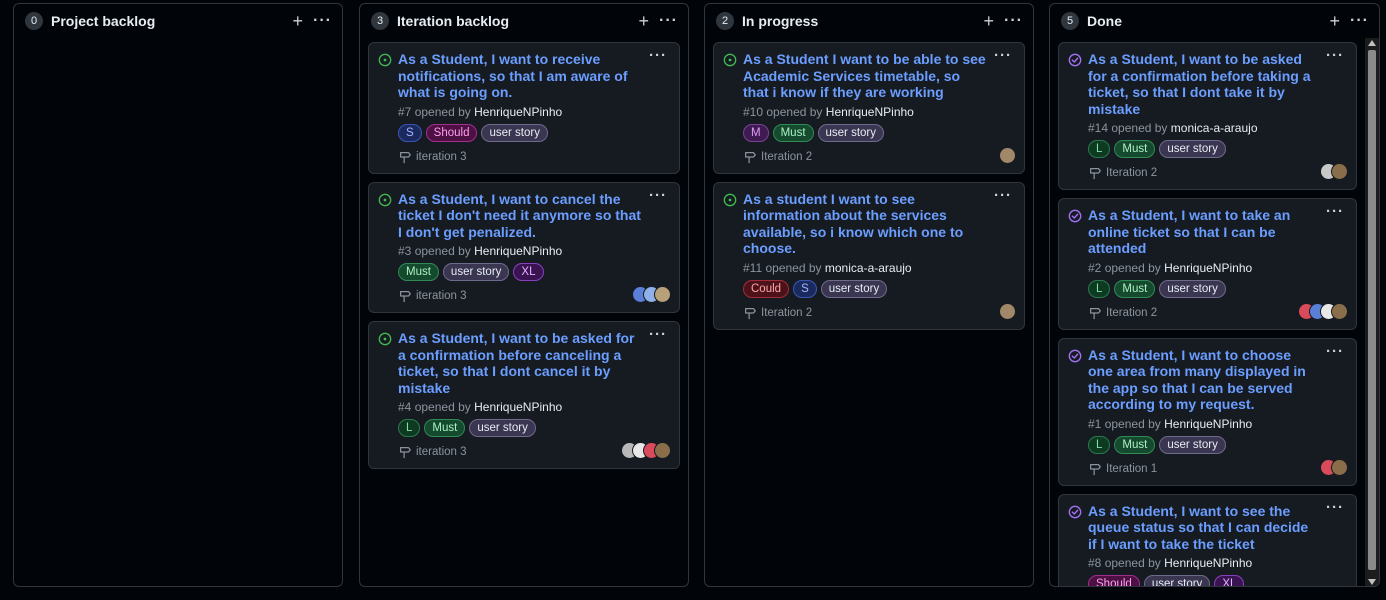 The image size is (1386, 600). I want to click on scroll-up-arrow-icon, so click(1372, 43).